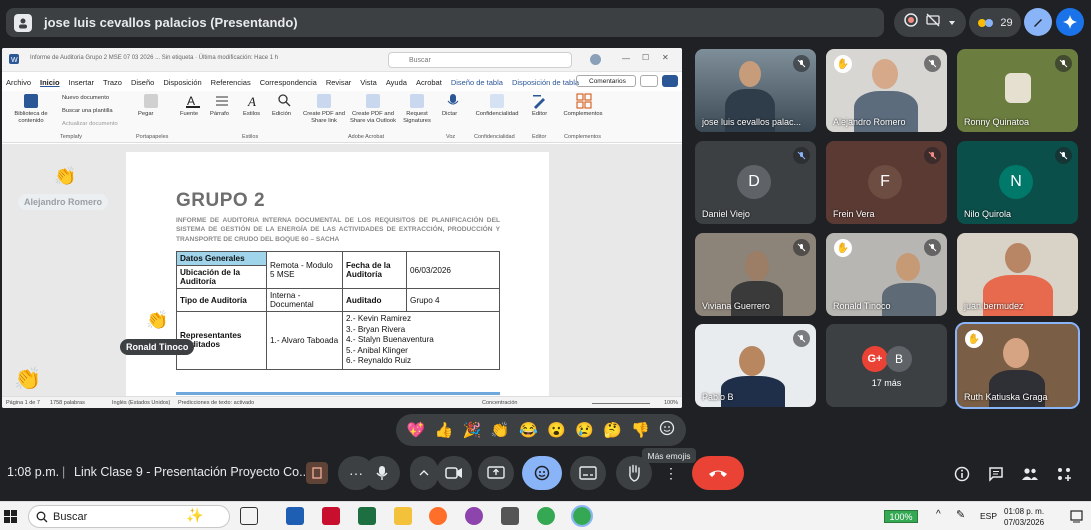  I want to click on font-color-icon: A, so click(193, 101).